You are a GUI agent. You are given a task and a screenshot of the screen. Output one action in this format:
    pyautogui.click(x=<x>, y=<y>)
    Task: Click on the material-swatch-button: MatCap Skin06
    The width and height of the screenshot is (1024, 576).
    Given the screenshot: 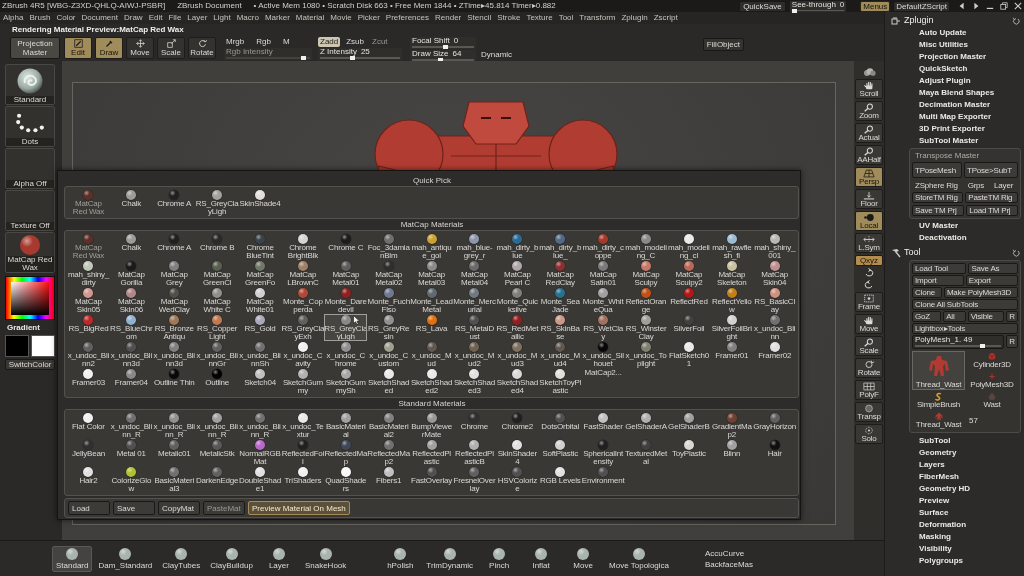 What is the action you would take?
    pyautogui.click(x=131, y=300)
    